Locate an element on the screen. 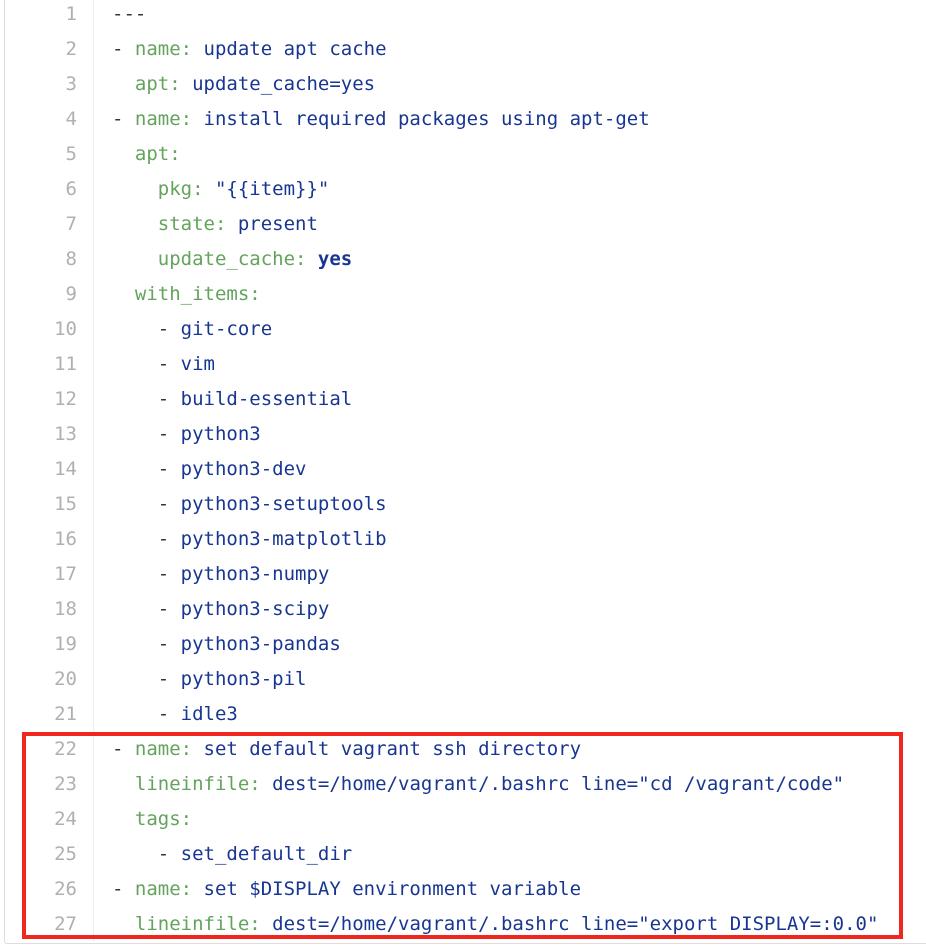  yaml-value: python3 is located at coordinates (220, 434).